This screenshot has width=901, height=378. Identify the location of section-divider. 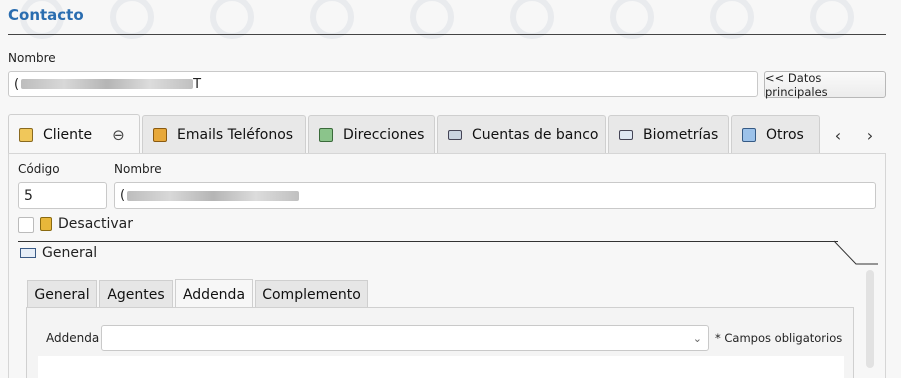
(447, 34).